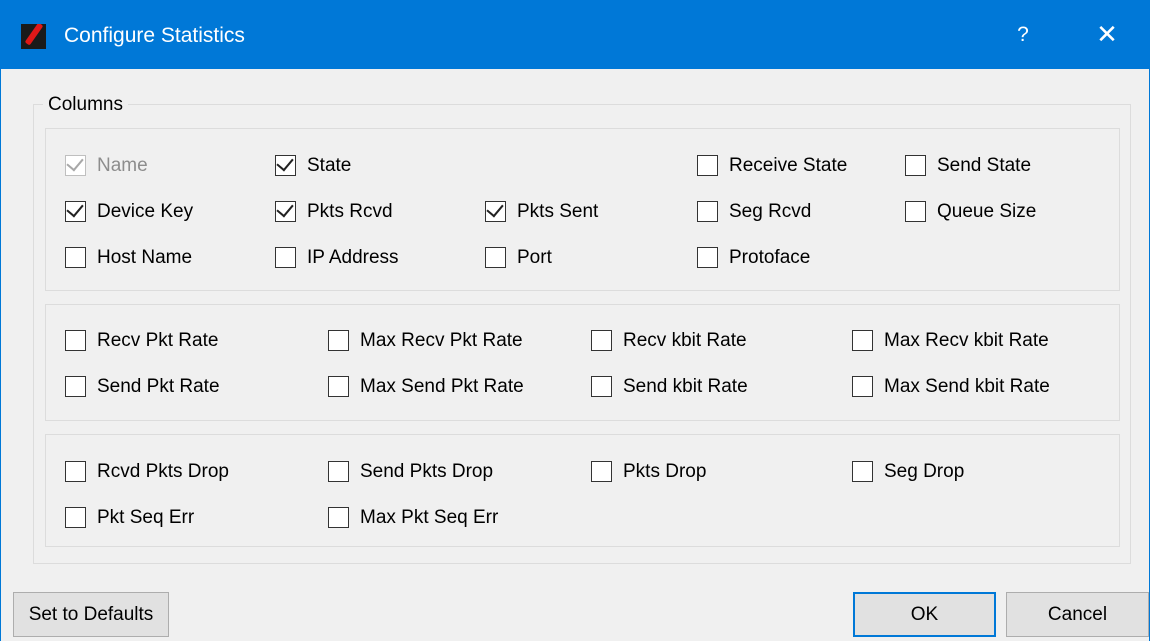 This screenshot has width=1150, height=641. I want to click on checkbox-label: Name, so click(122, 165).